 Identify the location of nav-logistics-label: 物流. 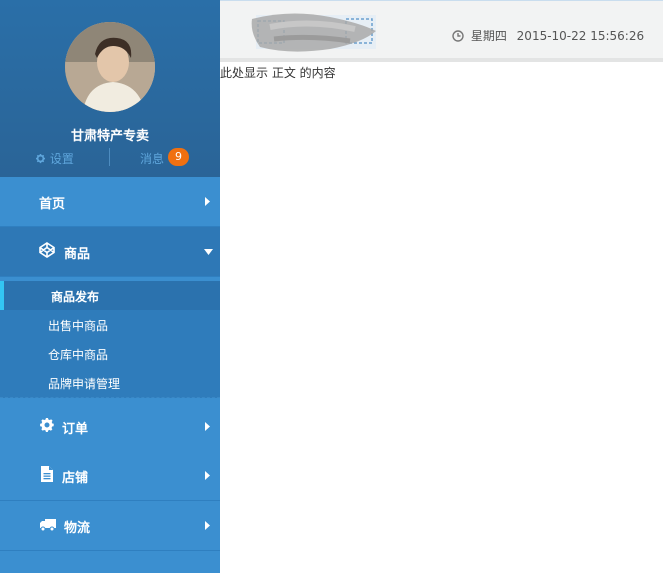
(77, 528).